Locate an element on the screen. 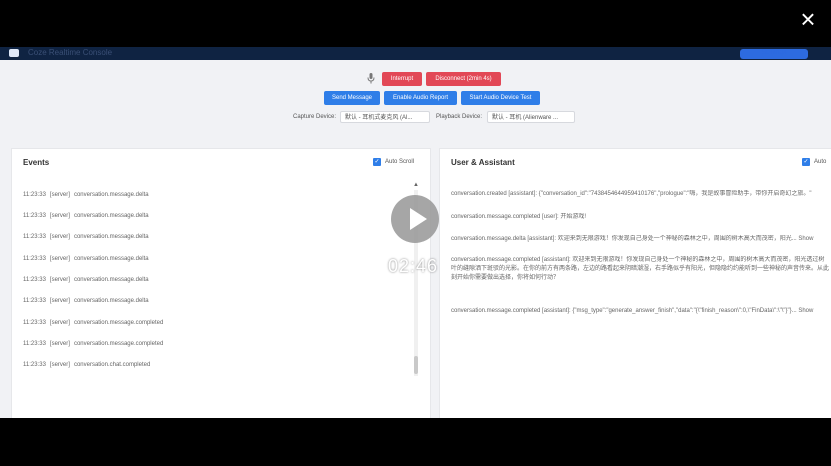  interrupt-button: Interrupt is located at coordinates (402, 79).